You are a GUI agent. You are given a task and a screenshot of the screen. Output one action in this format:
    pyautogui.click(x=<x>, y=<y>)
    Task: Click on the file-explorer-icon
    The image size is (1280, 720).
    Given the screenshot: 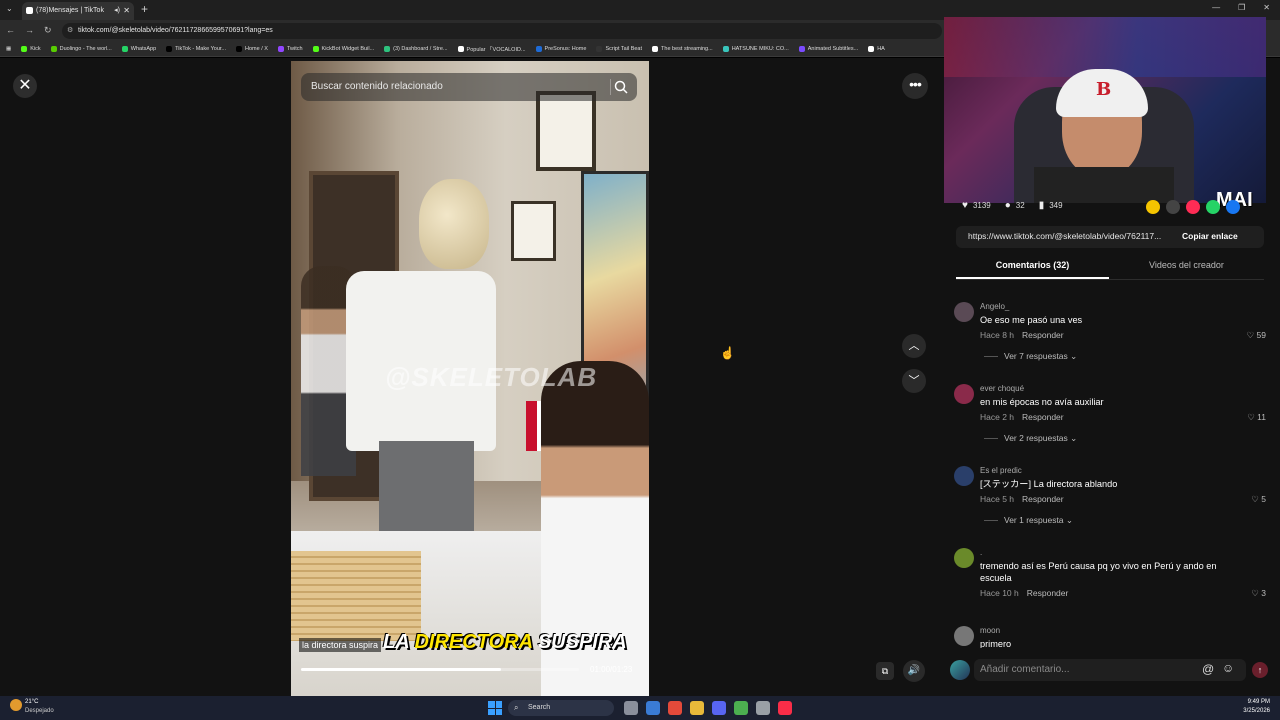 What is the action you would take?
    pyautogui.click(x=697, y=708)
    